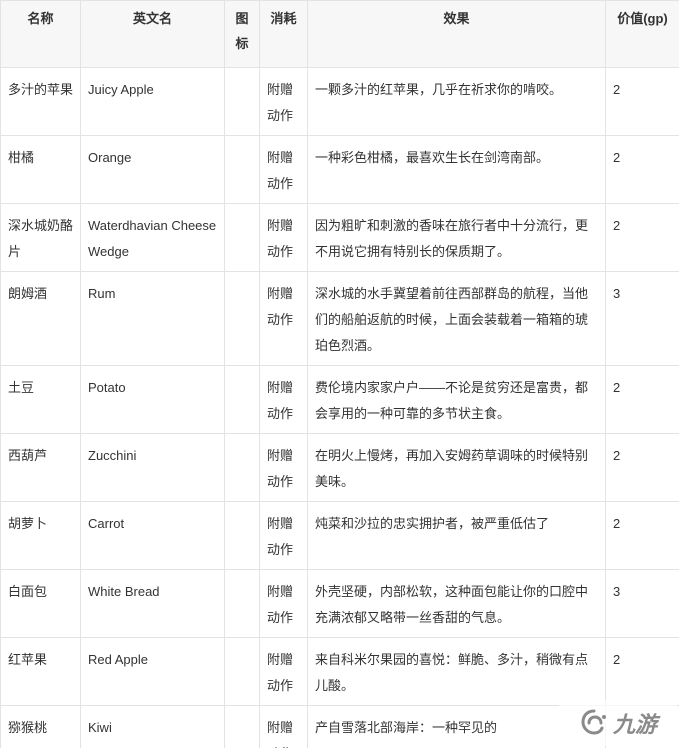  What do you see at coordinates (642, 34) in the screenshot?
I see `header-value: 价值(gp)` at bounding box center [642, 34].